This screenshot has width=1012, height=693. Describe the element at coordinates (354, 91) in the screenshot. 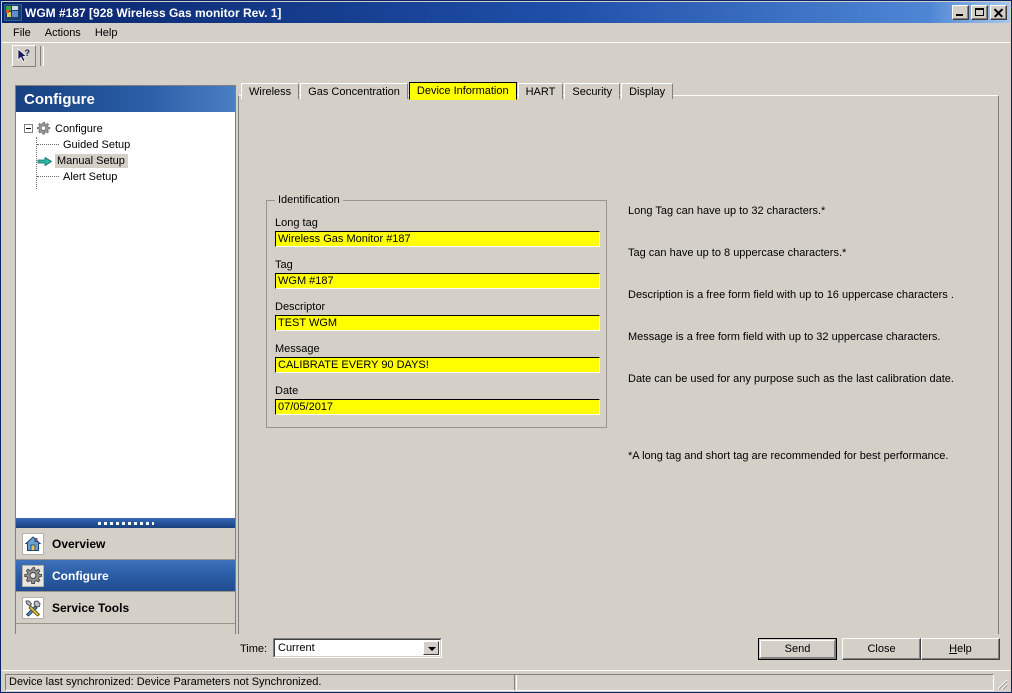

I see `tab-gas-concentration: Gas Concentration` at that location.